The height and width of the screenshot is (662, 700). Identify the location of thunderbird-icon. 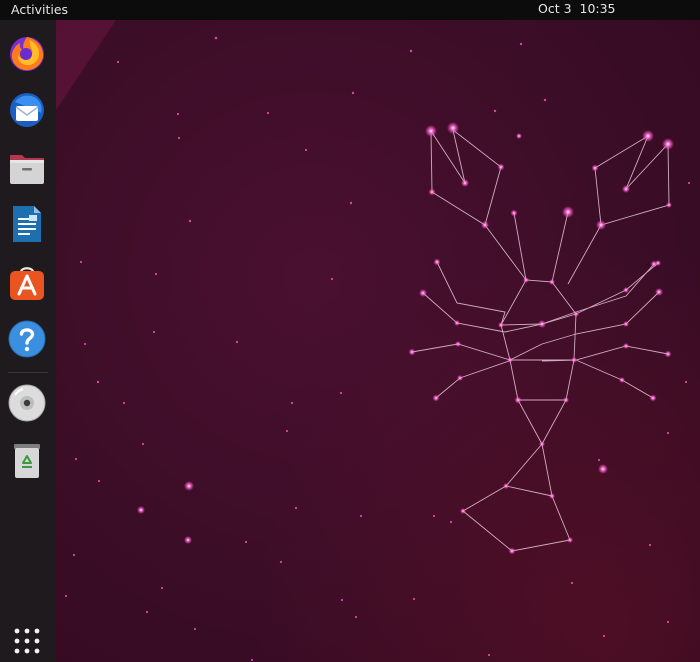
(27, 110).